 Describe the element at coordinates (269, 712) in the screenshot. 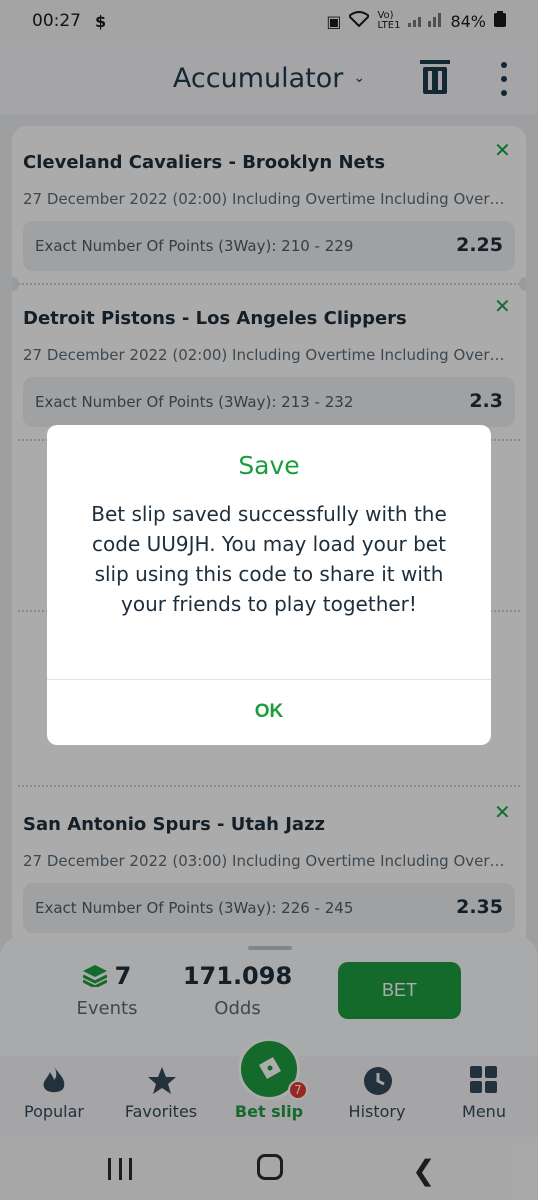

I see `ok-button: OK` at that location.